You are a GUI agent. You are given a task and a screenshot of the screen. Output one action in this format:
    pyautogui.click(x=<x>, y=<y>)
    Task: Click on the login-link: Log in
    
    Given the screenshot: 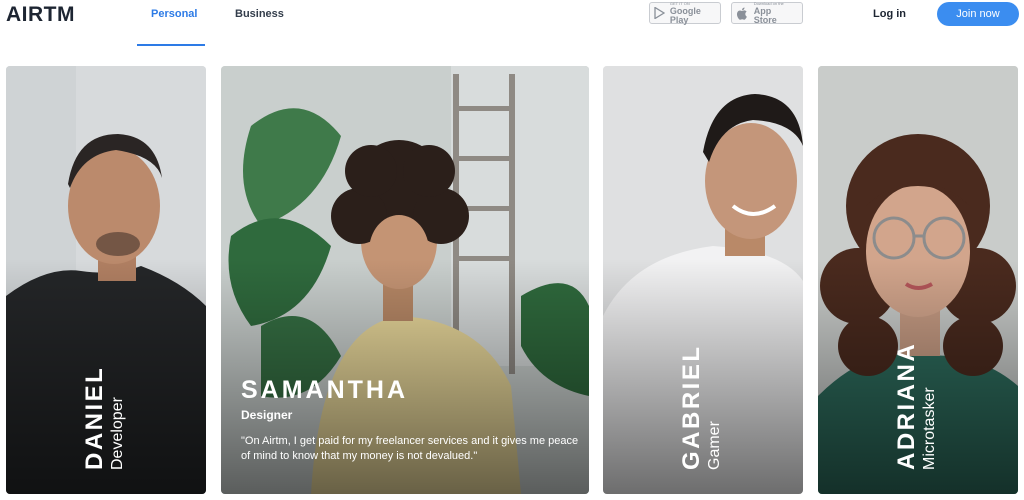 What is the action you would take?
    pyautogui.click(x=889, y=14)
    